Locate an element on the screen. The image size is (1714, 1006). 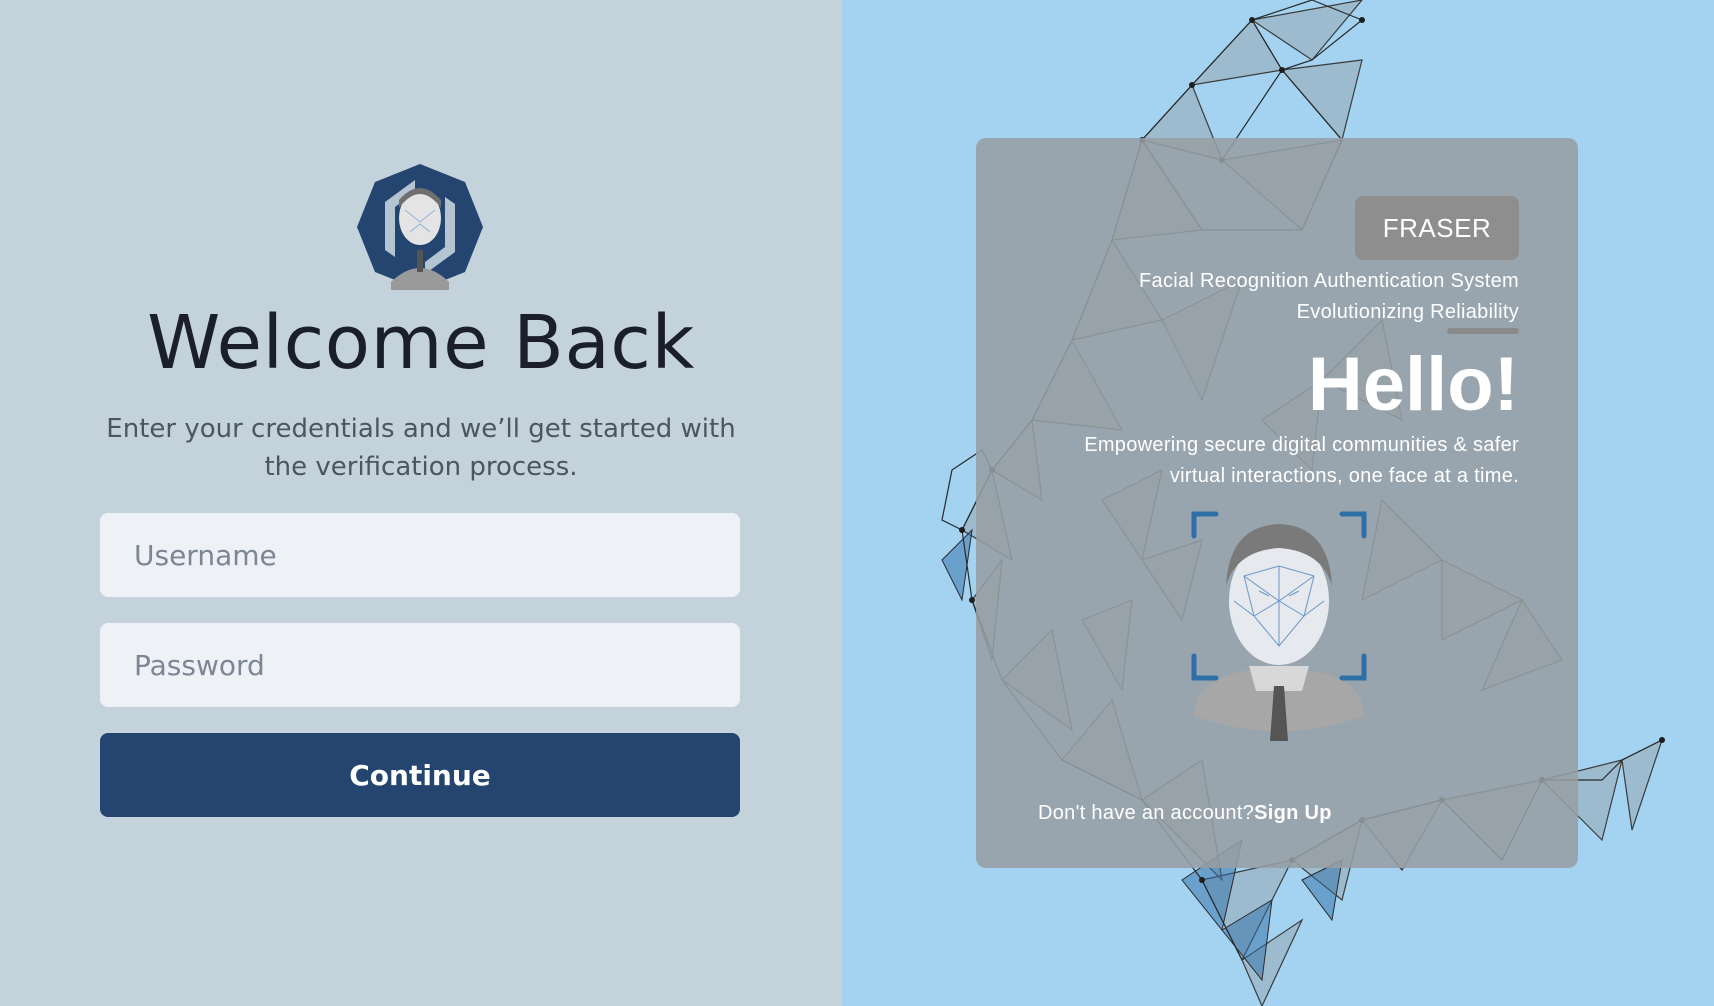
tagline-line-2: Evolutionizing Reliability is located at coordinates (1407, 312).